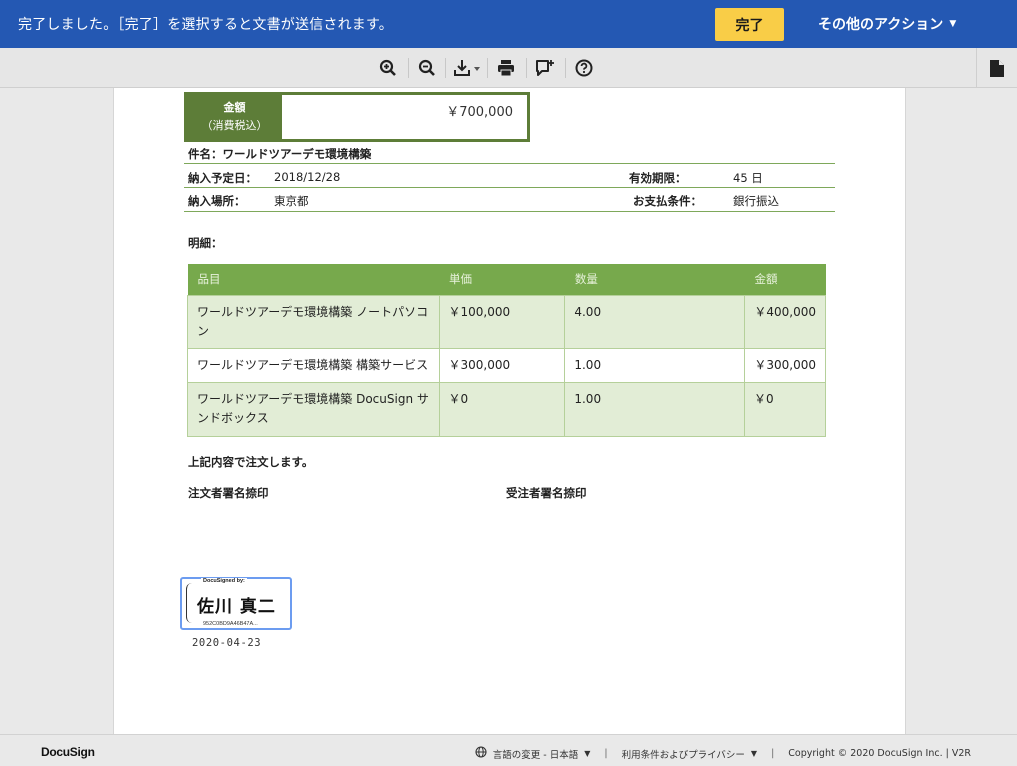 This screenshot has width=1017, height=766. I want to click on quantity-cell: 4.00, so click(654, 321).